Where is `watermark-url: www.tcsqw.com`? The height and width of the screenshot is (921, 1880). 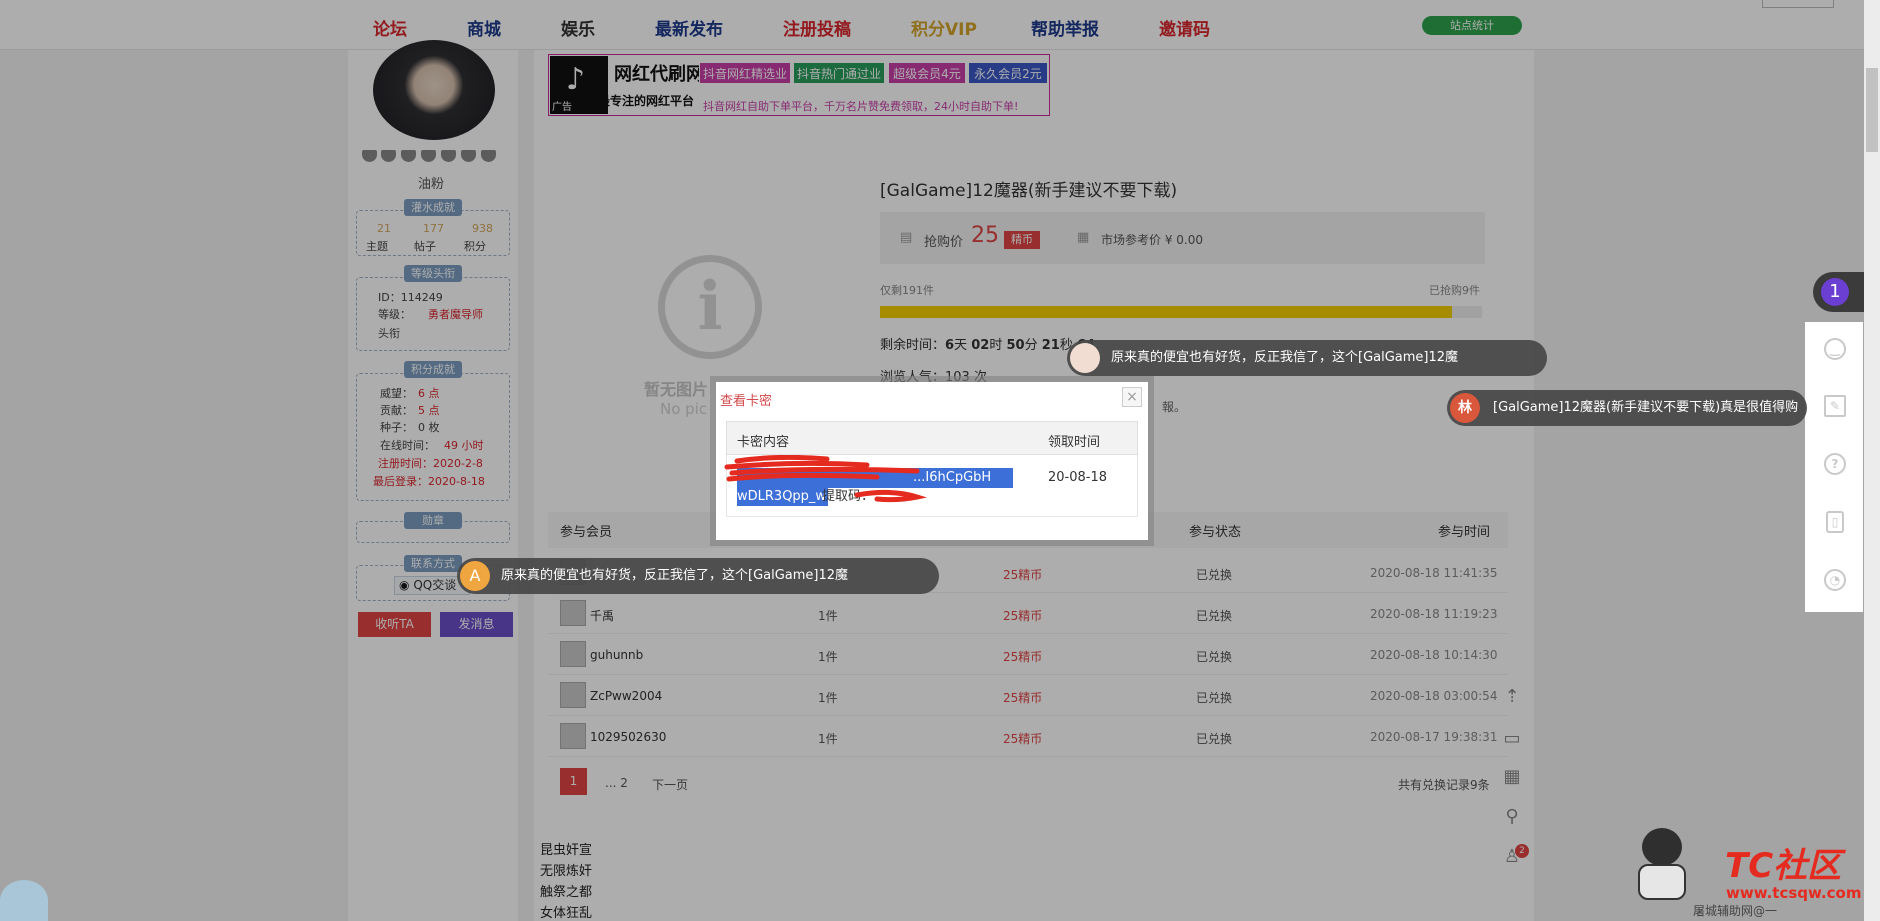 watermark-url: www.tcsqw.com is located at coordinates (1794, 893).